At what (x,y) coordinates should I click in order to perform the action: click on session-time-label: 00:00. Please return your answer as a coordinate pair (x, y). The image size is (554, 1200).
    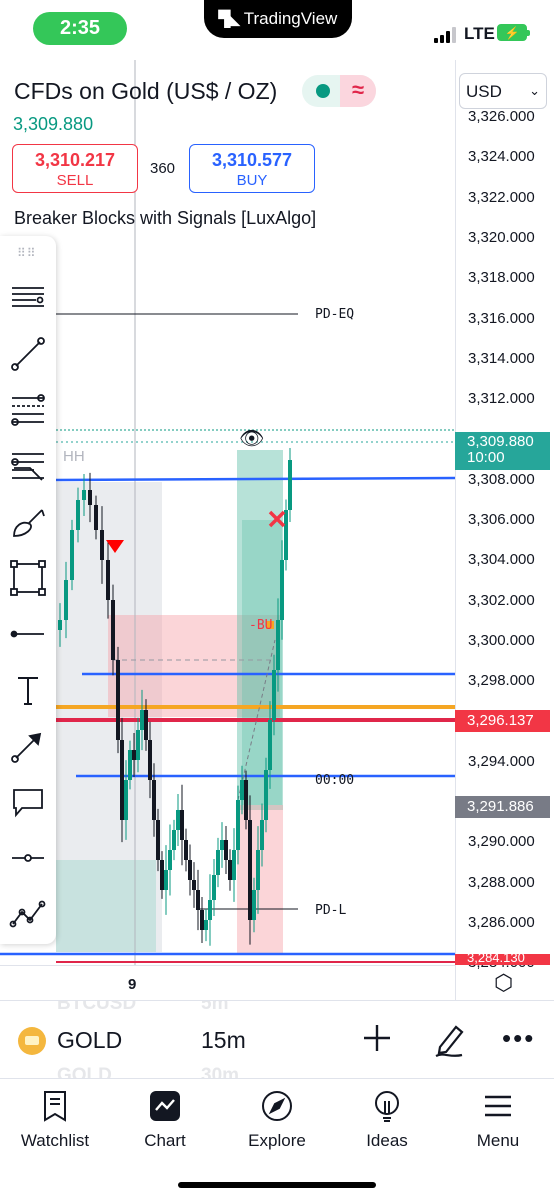
    Looking at the image, I should click on (335, 780).